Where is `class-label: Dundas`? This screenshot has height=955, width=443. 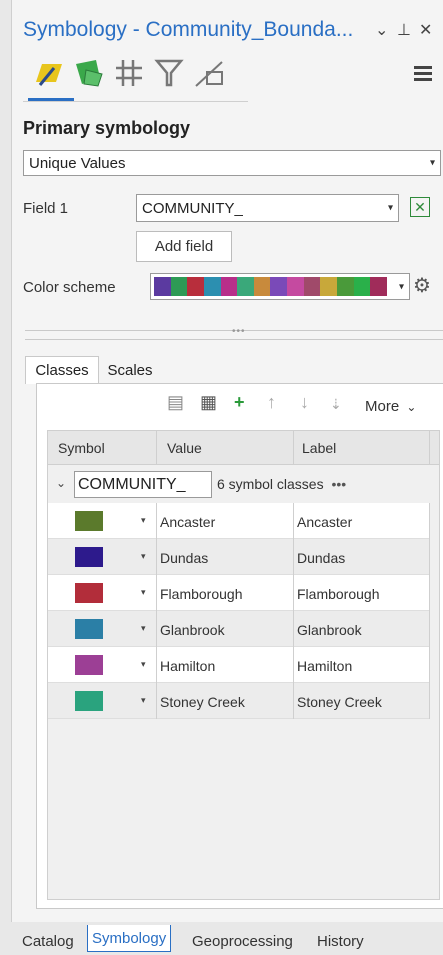
class-label: Dundas is located at coordinates (321, 558).